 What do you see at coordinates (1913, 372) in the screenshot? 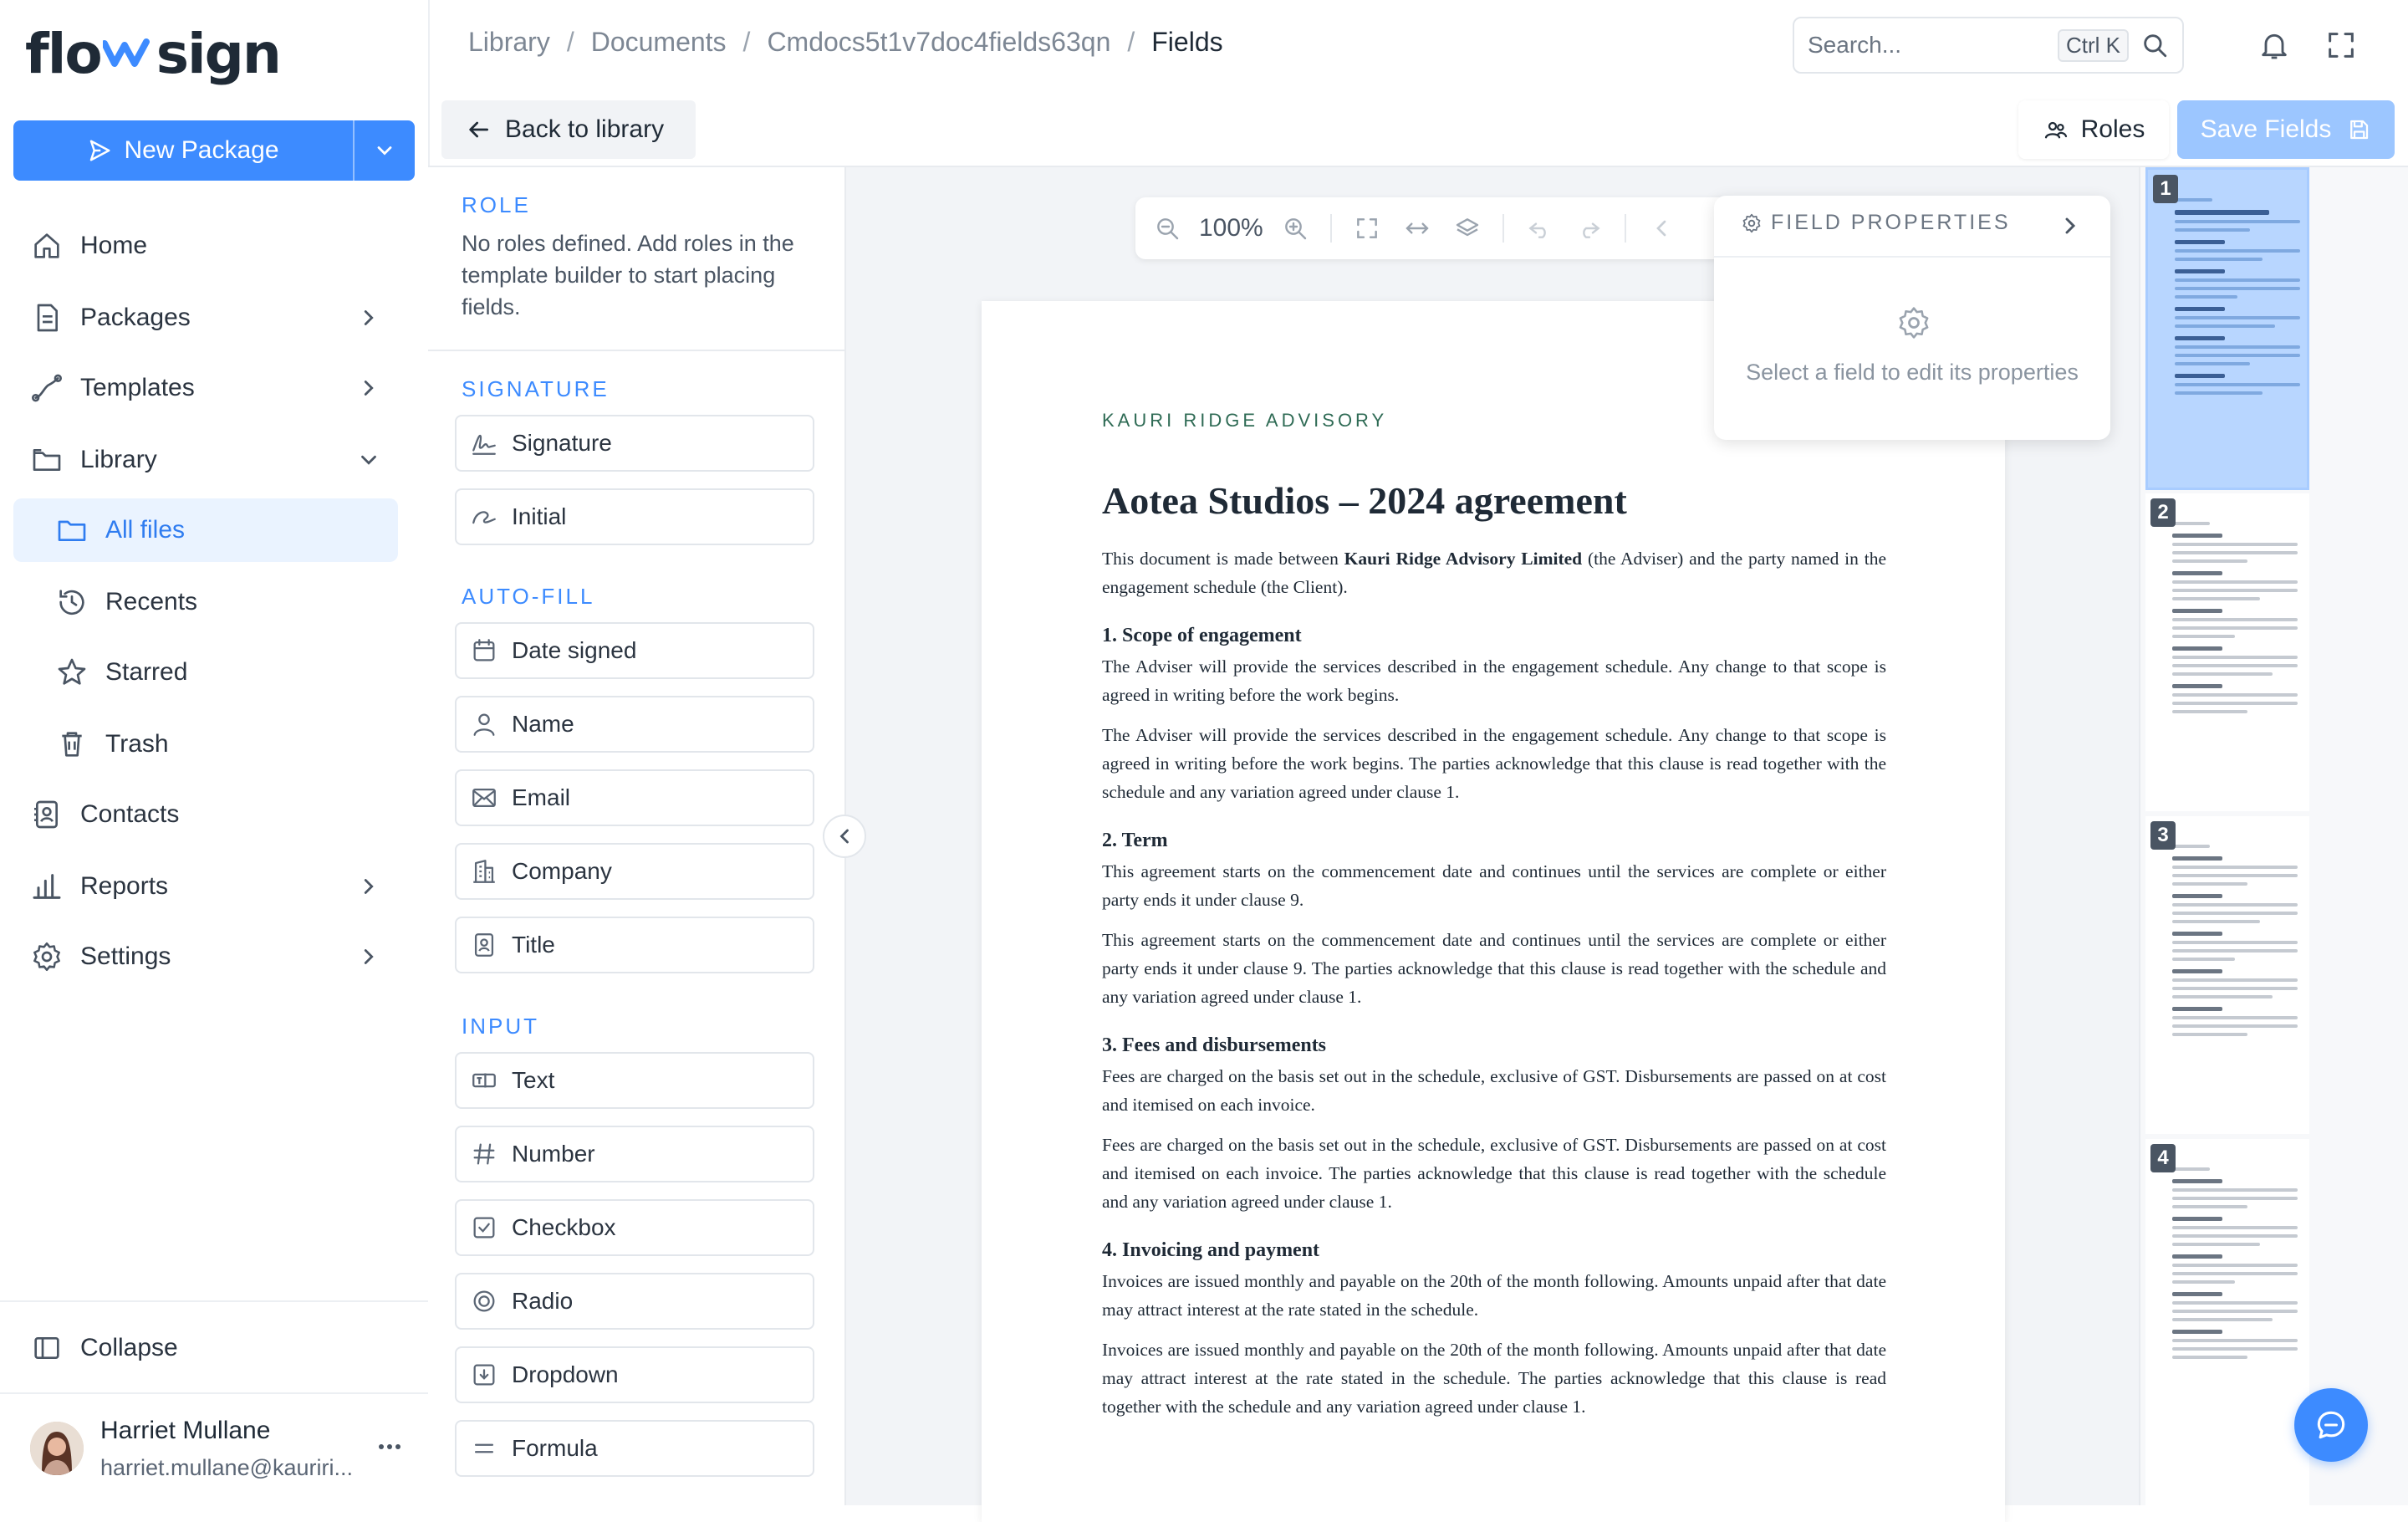
I see `field-properties-empty-text: Select a field to edit its properties` at bounding box center [1913, 372].